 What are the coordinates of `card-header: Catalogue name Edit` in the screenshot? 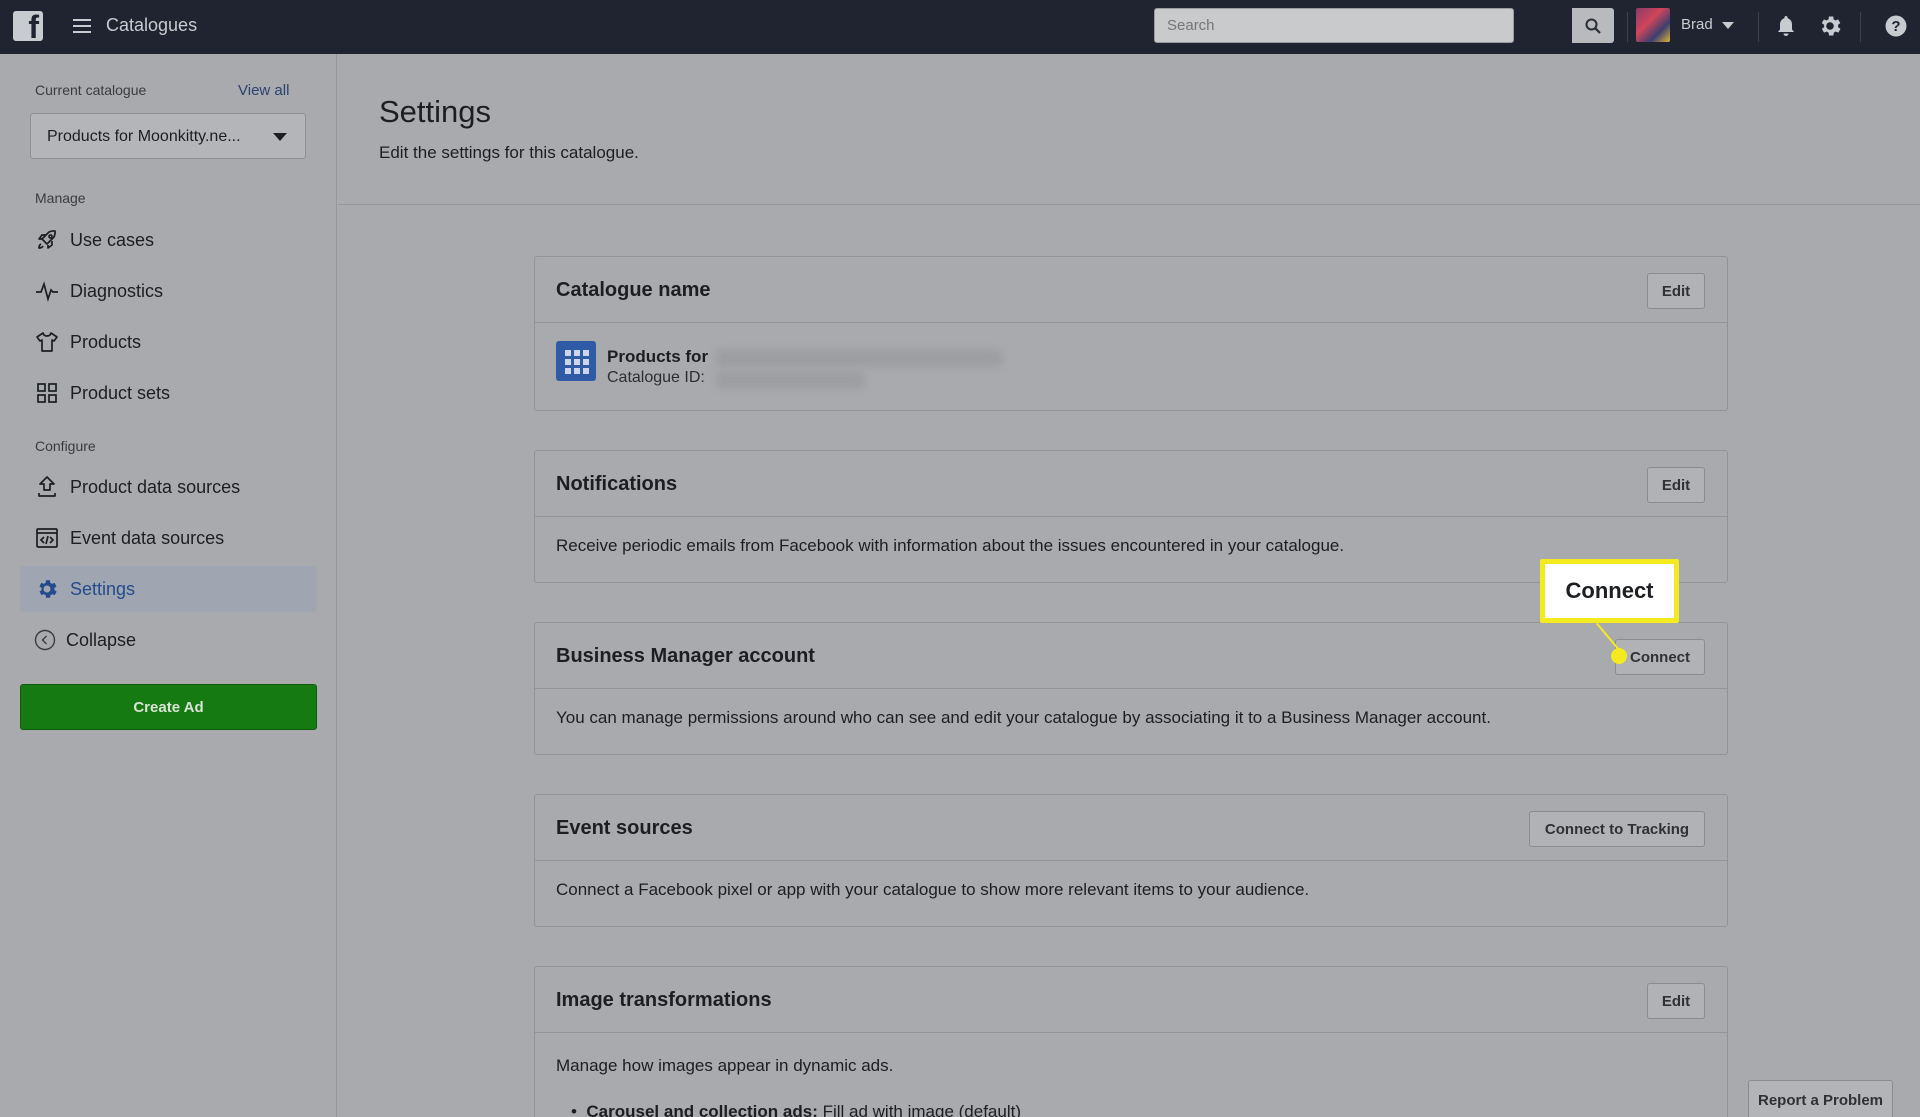 It's located at (1131, 290).